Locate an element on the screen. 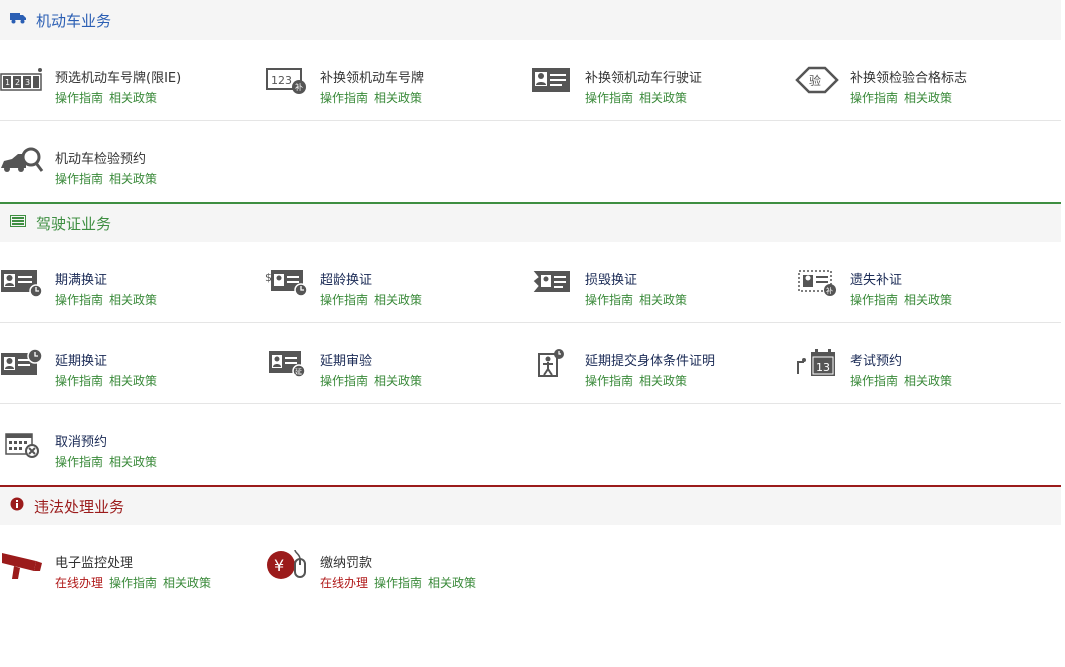 Image resolution: width=1065 pixels, height=667 pixels. service-name: 延期换证 is located at coordinates (81, 359).